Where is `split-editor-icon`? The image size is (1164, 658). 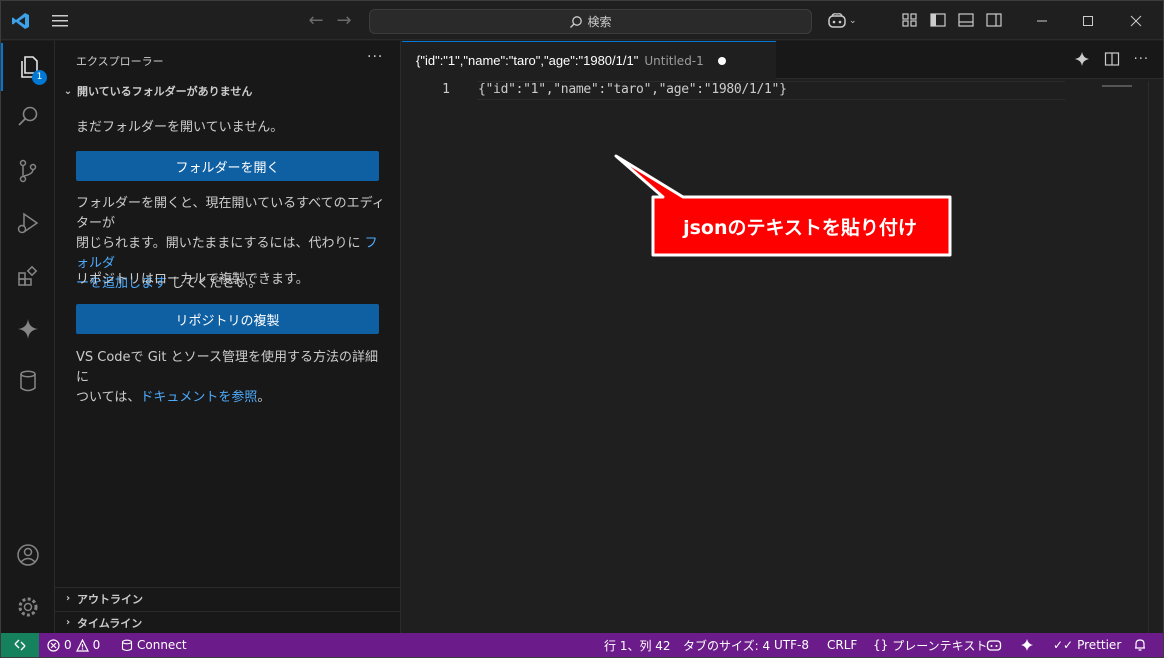
split-editor-icon is located at coordinates (1112, 59).